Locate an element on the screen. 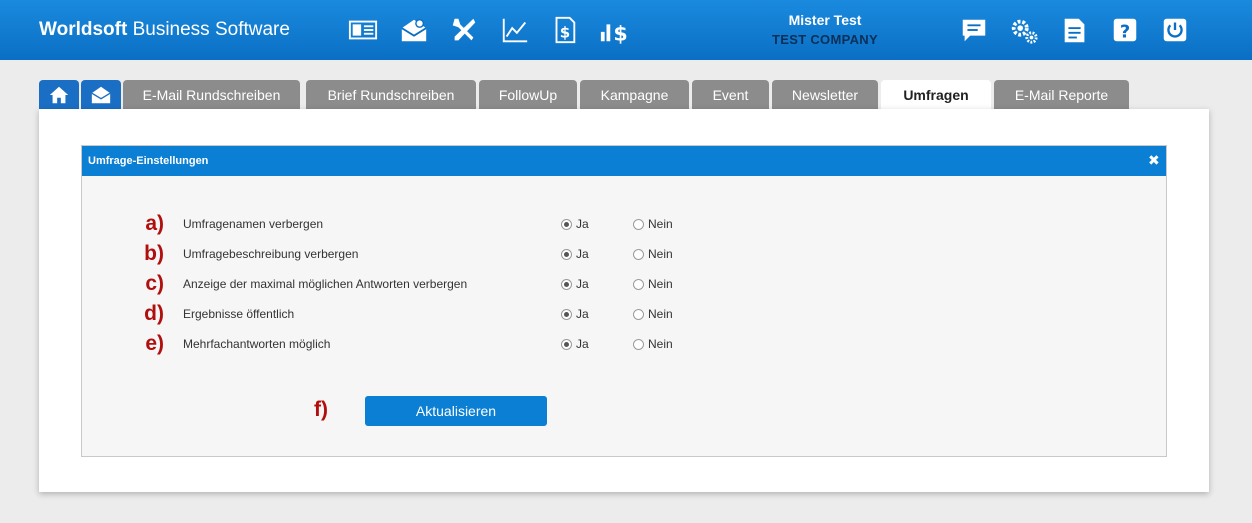  tab-brief-rundschreiben: Brief Rundschreiben is located at coordinates (391, 94).